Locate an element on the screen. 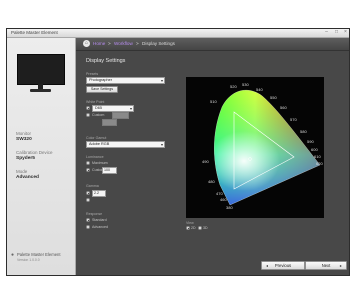 The height and width of the screenshot is (300, 360). color-gamut-value: Adobe RGB is located at coordinates (99, 144).